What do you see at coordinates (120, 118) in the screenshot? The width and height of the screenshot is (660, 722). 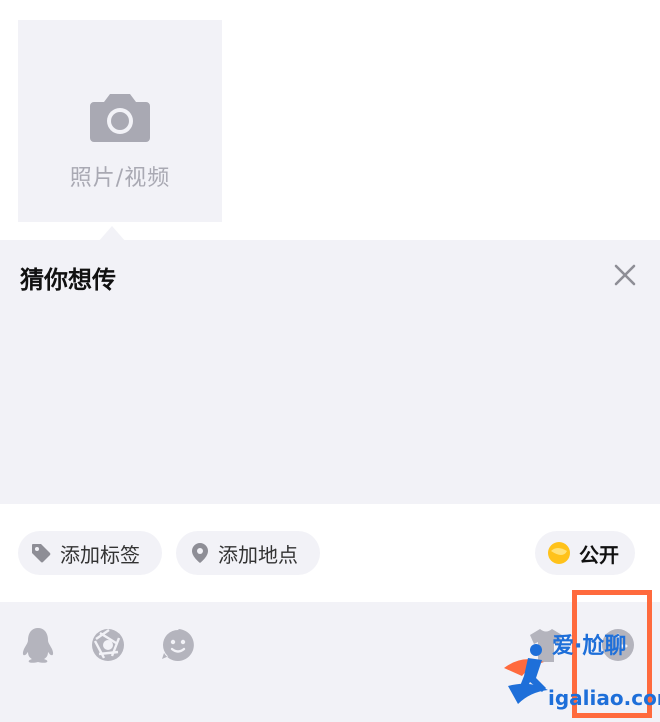 I see `camera-icon` at bounding box center [120, 118].